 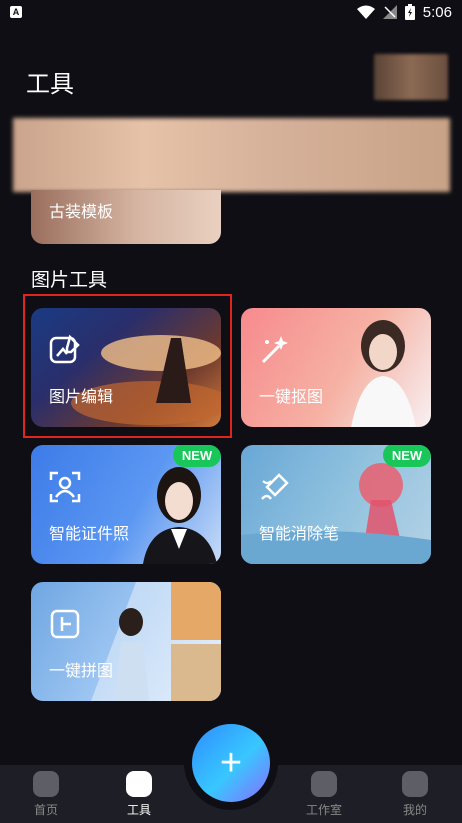 What do you see at coordinates (411, 77) in the screenshot?
I see `avatar` at bounding box center [411, 77].